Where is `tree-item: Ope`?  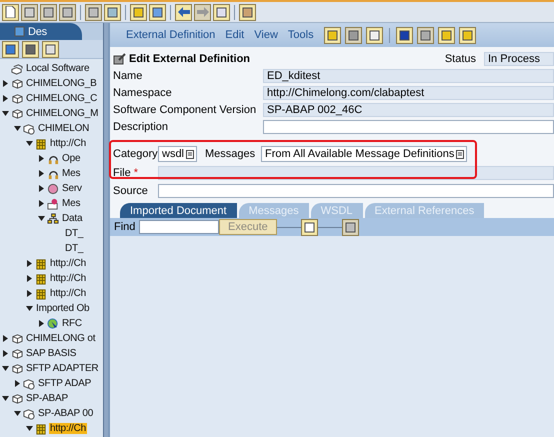
tree-item: Ope is located at coordinates (71, 158).